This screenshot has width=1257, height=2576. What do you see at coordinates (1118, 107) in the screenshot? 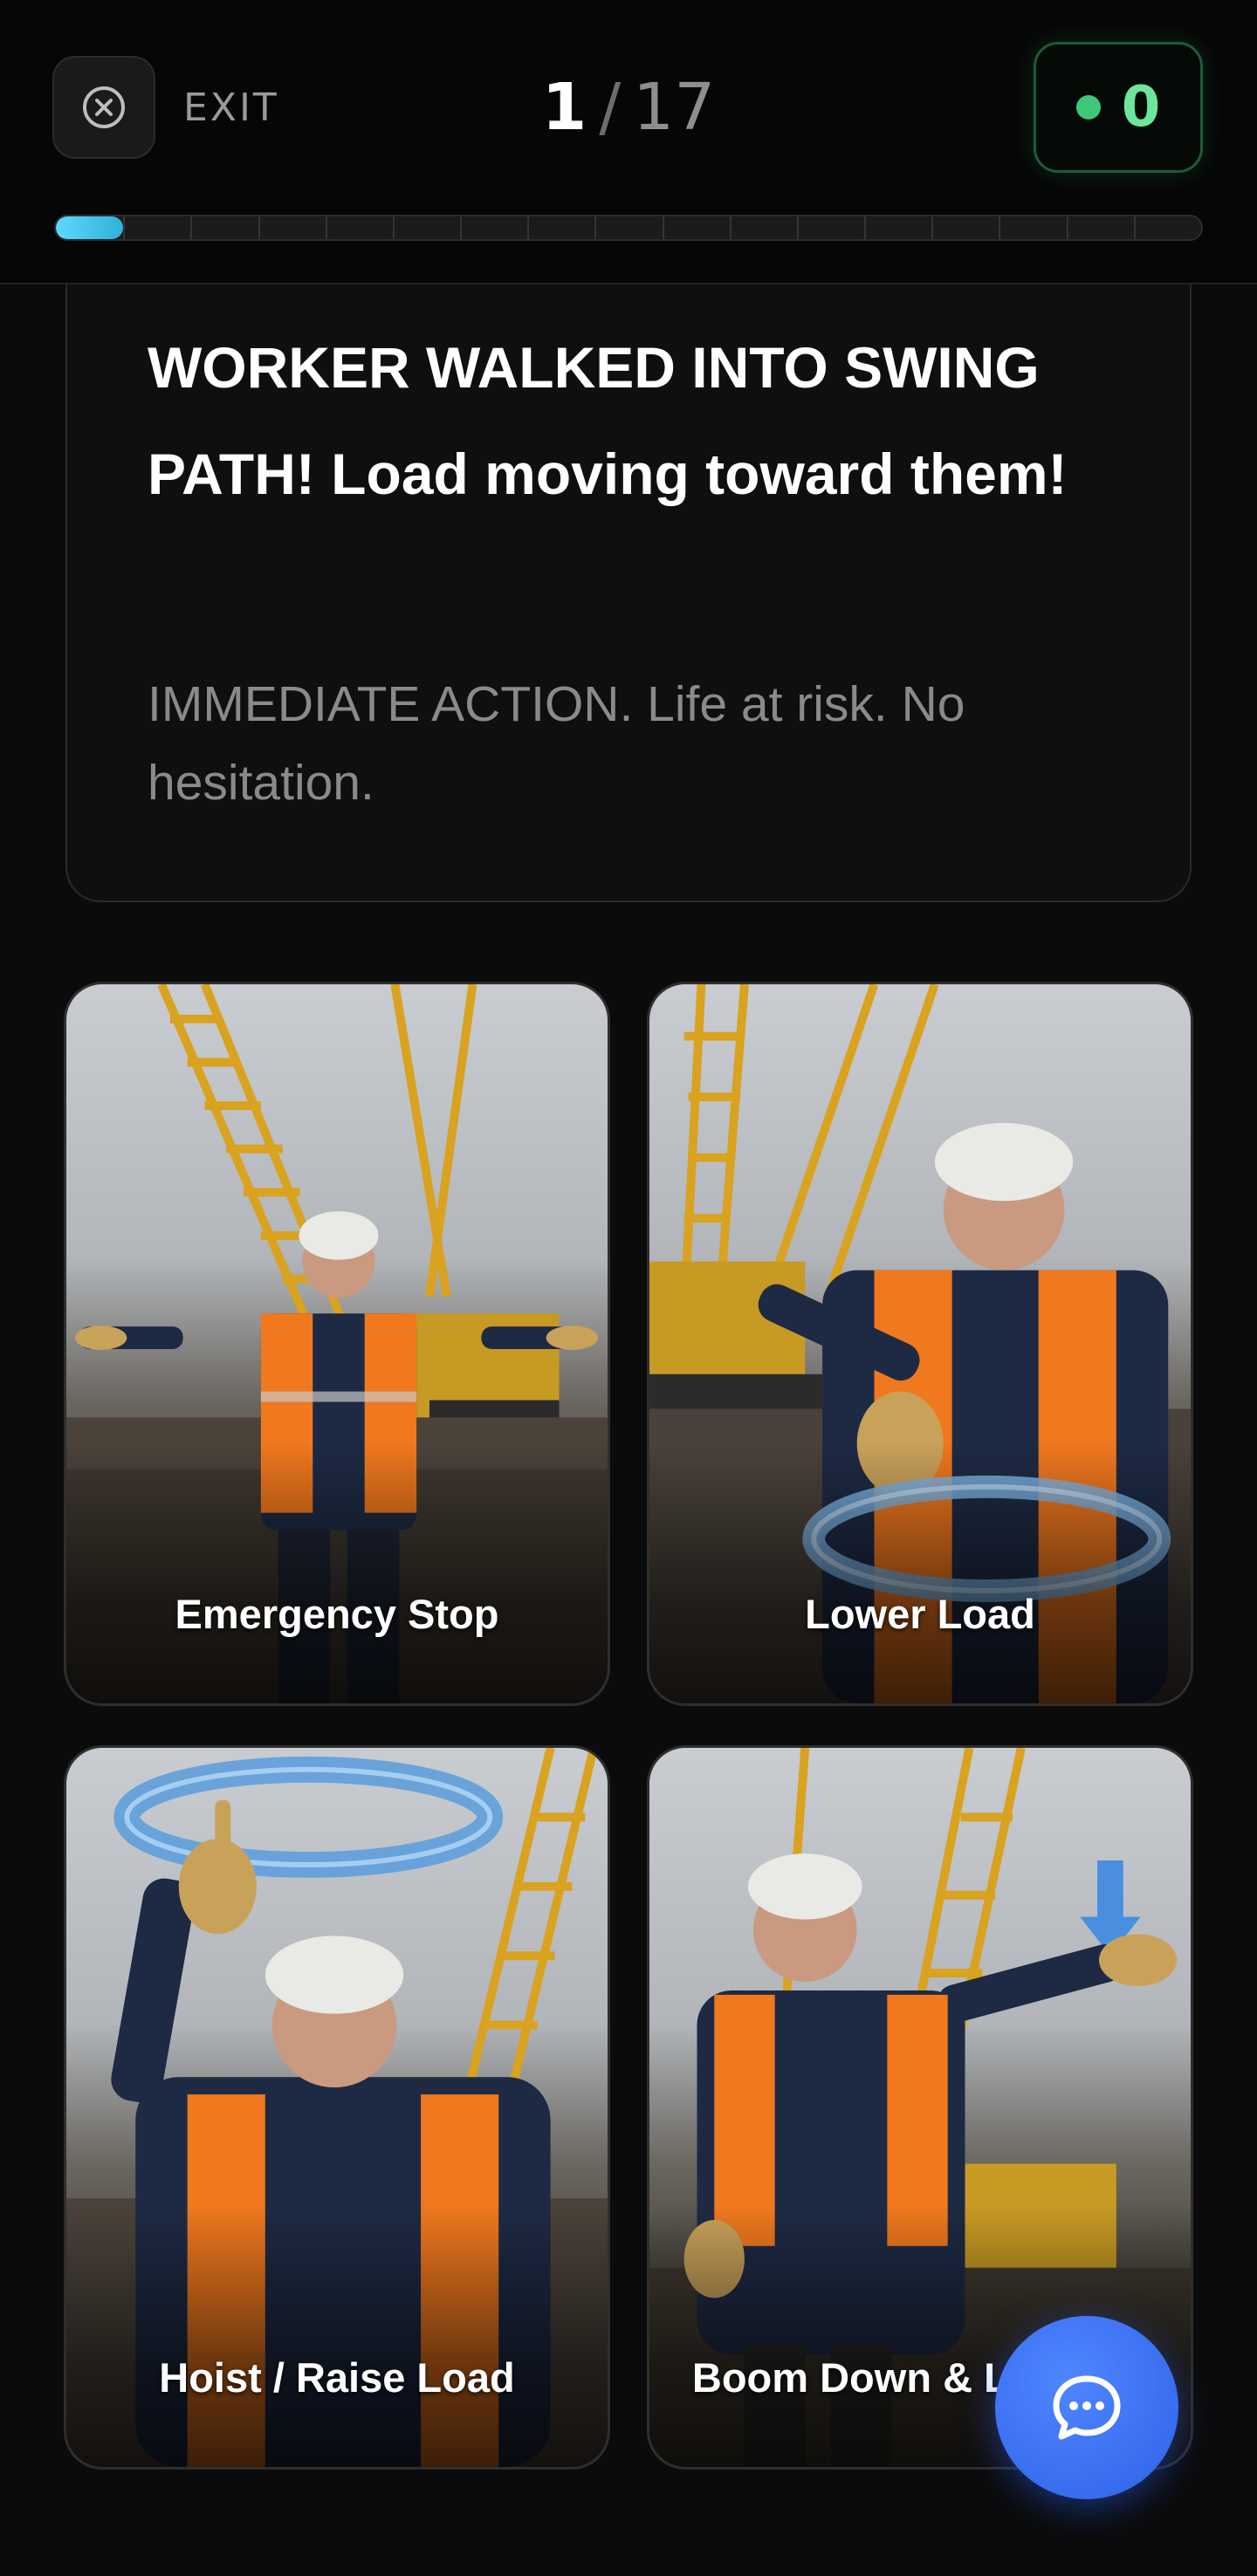
I see `score-badge: 0` at bounding box center [1118, 107].